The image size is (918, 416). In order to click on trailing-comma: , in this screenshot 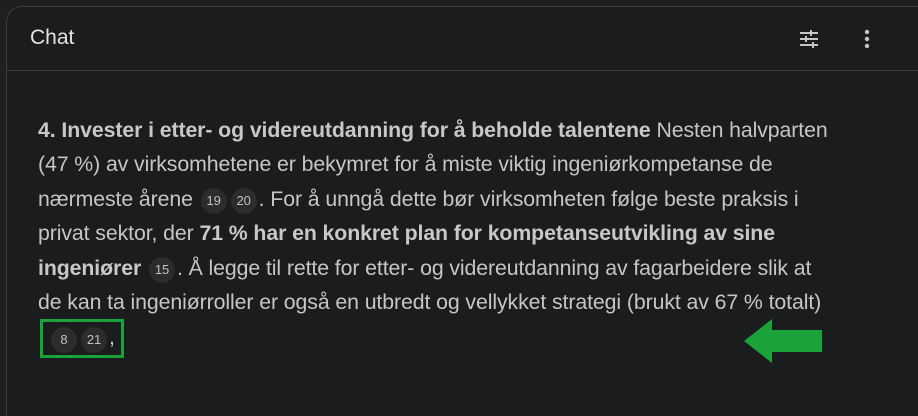, I will do `click(112, 337)`.